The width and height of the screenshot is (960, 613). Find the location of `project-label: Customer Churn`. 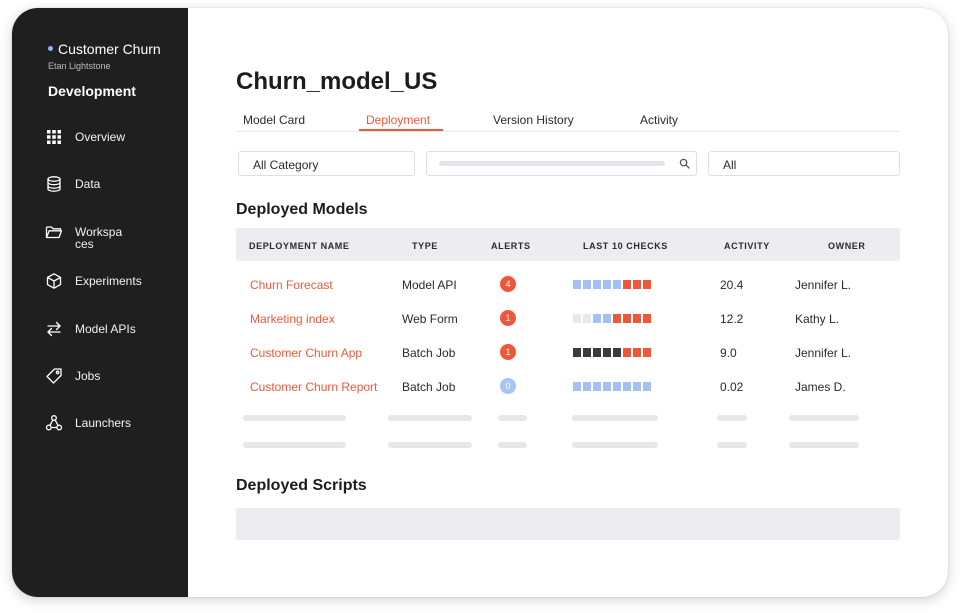

project-label: Customer Churn is located at coordinates (109, 49).